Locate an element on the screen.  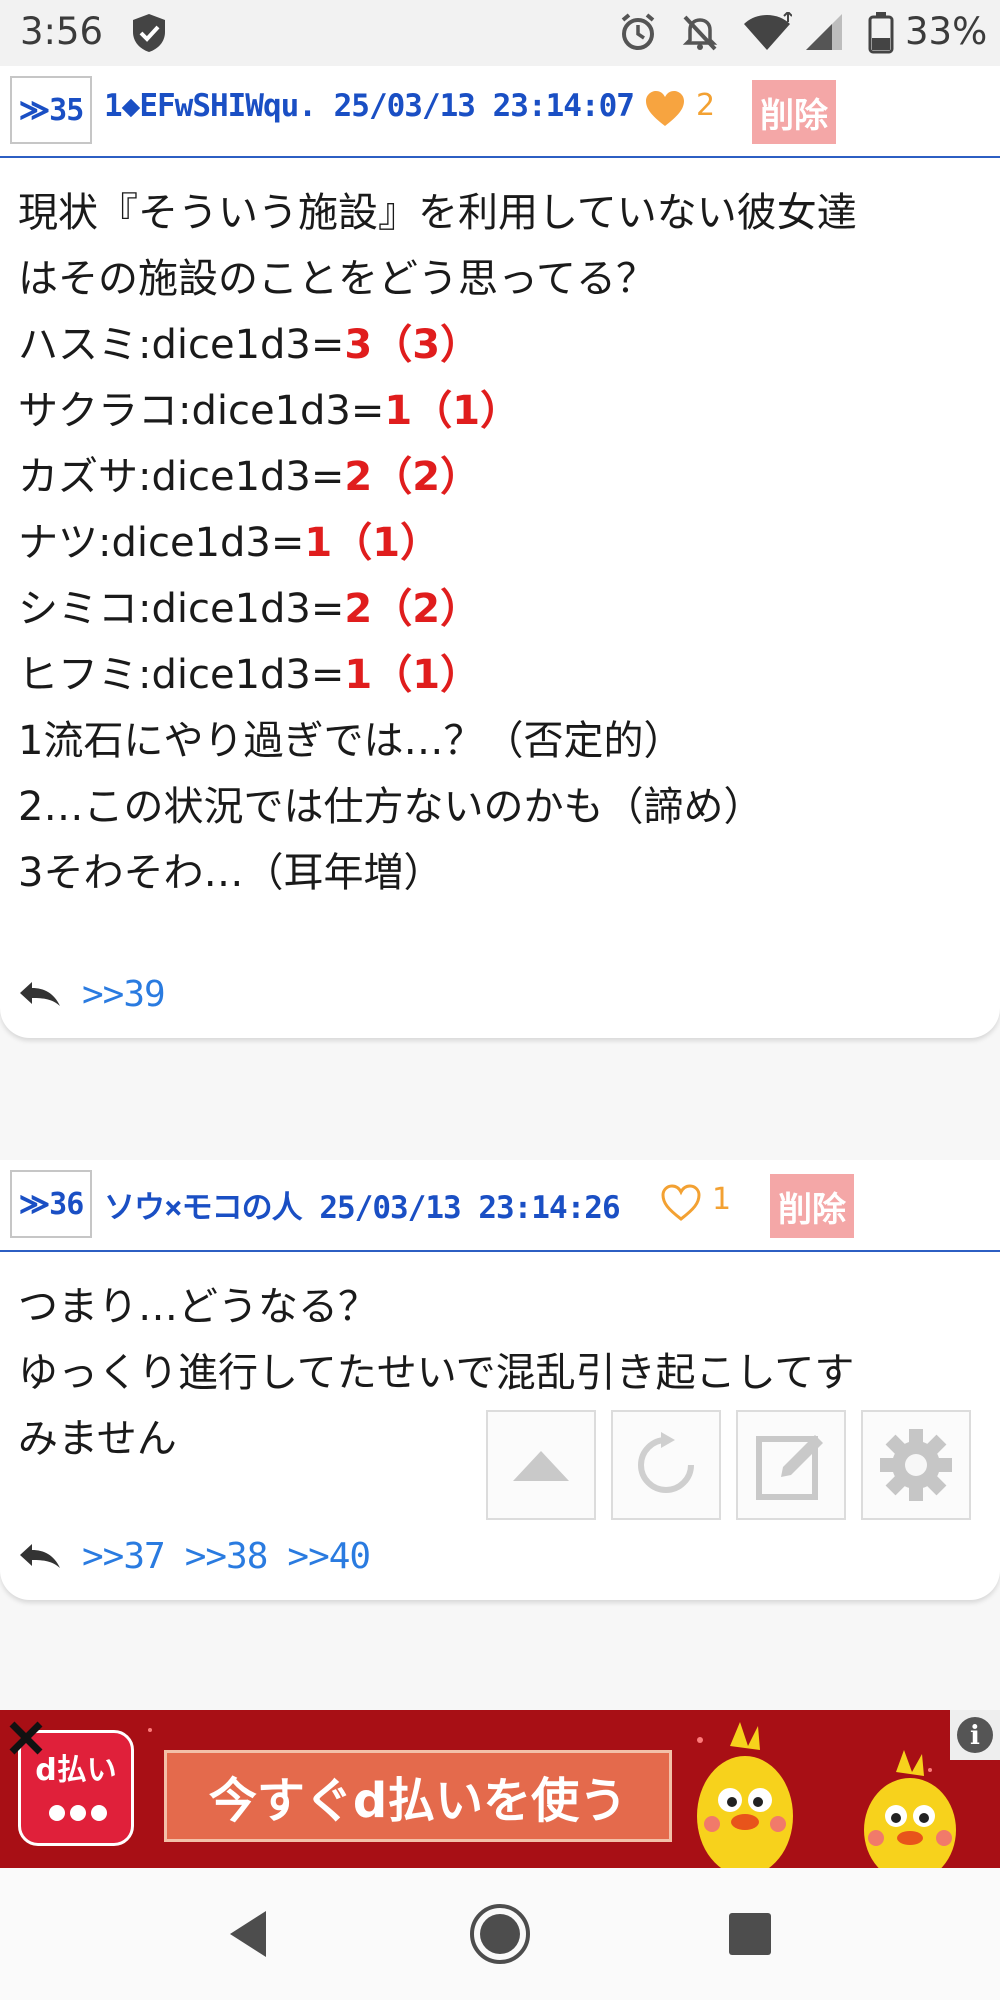
ad-banner: d払い 今すぐd払いを使う i is located at coordinates (500, 1789).